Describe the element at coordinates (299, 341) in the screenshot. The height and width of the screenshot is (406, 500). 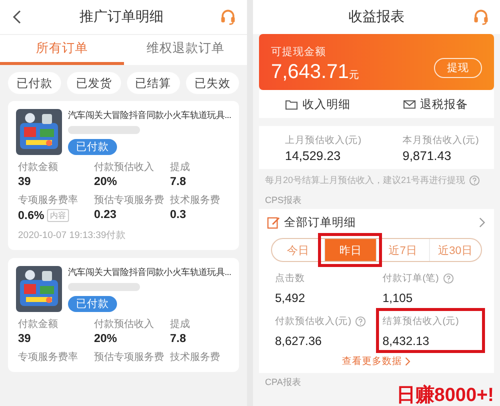
I see `stat-value: 8,627.36` at that location.